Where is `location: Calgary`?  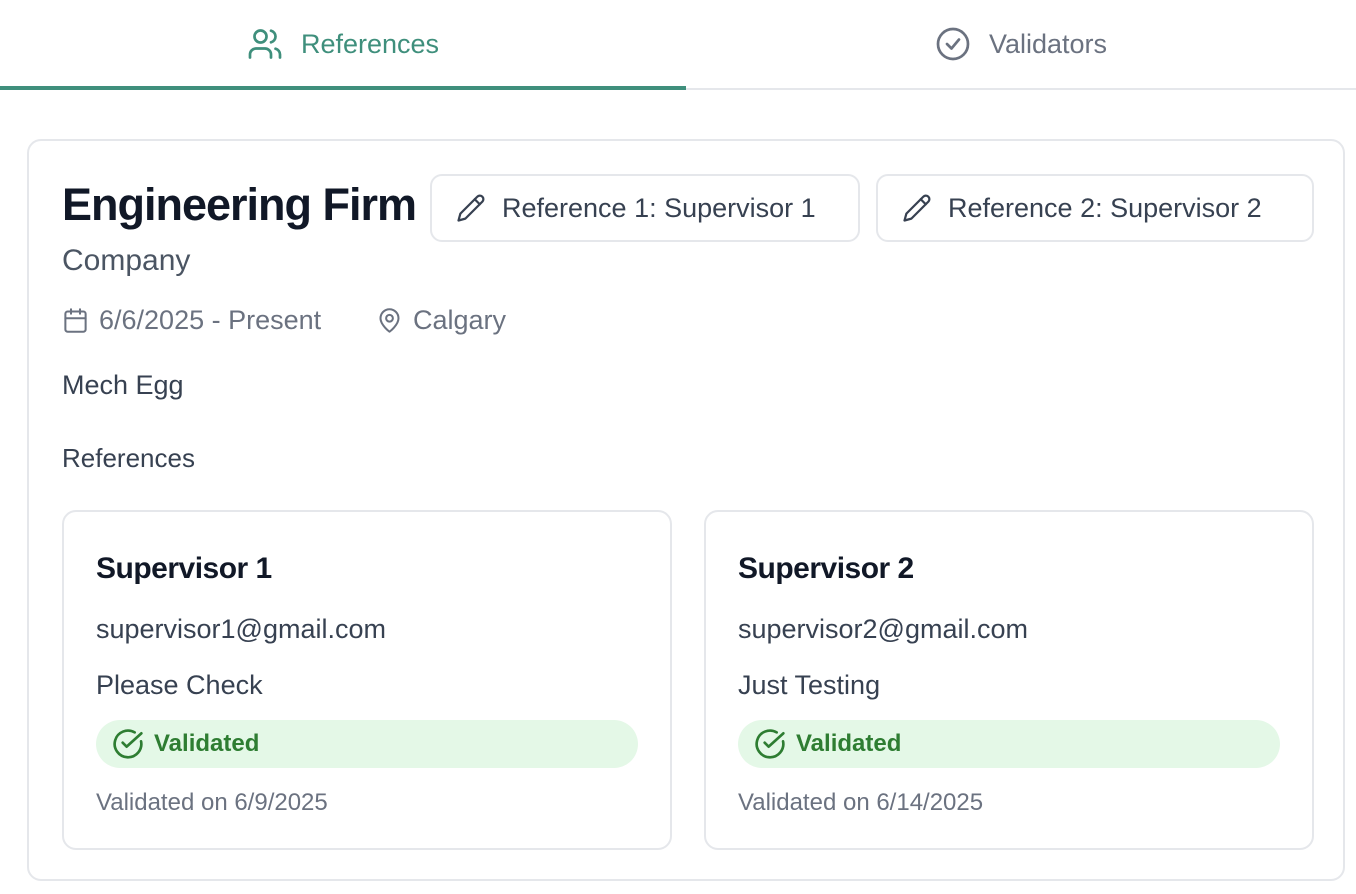
location: Calgary is located at coordinates (441, 320).